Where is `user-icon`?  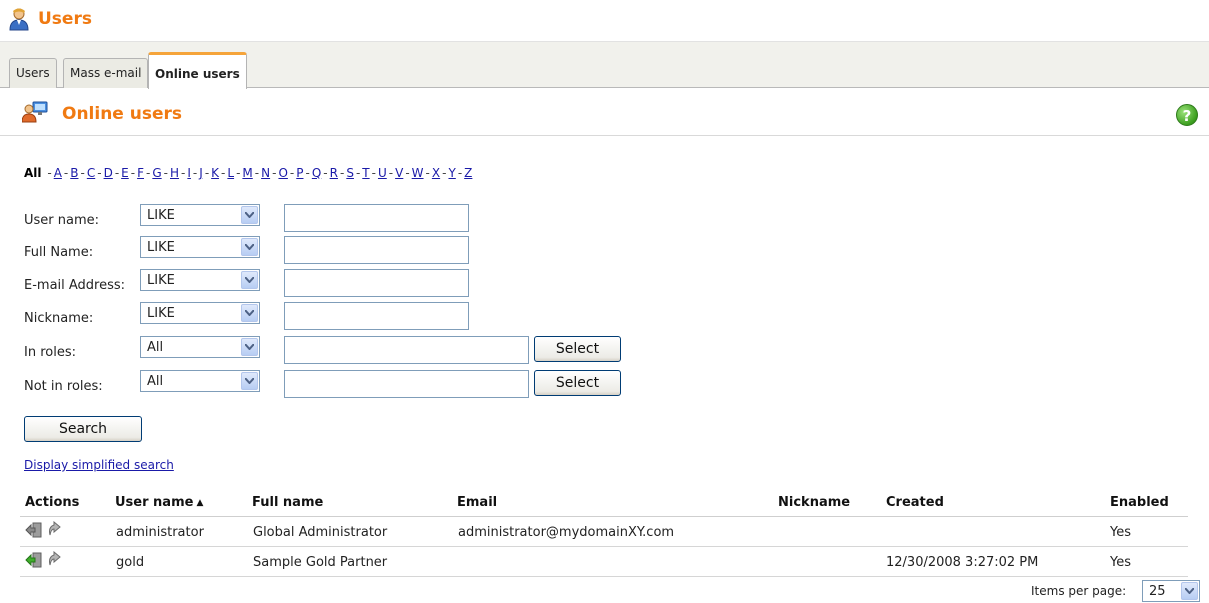 user-icon is located at coordinates (19, 19).